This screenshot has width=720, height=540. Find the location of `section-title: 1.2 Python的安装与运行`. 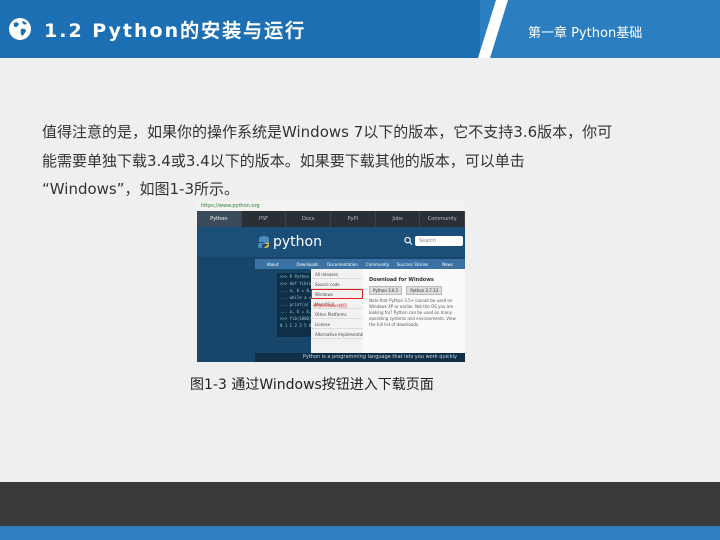

section-title: 1.2 Python的安装与运行 is located at coordinates (175, 31).